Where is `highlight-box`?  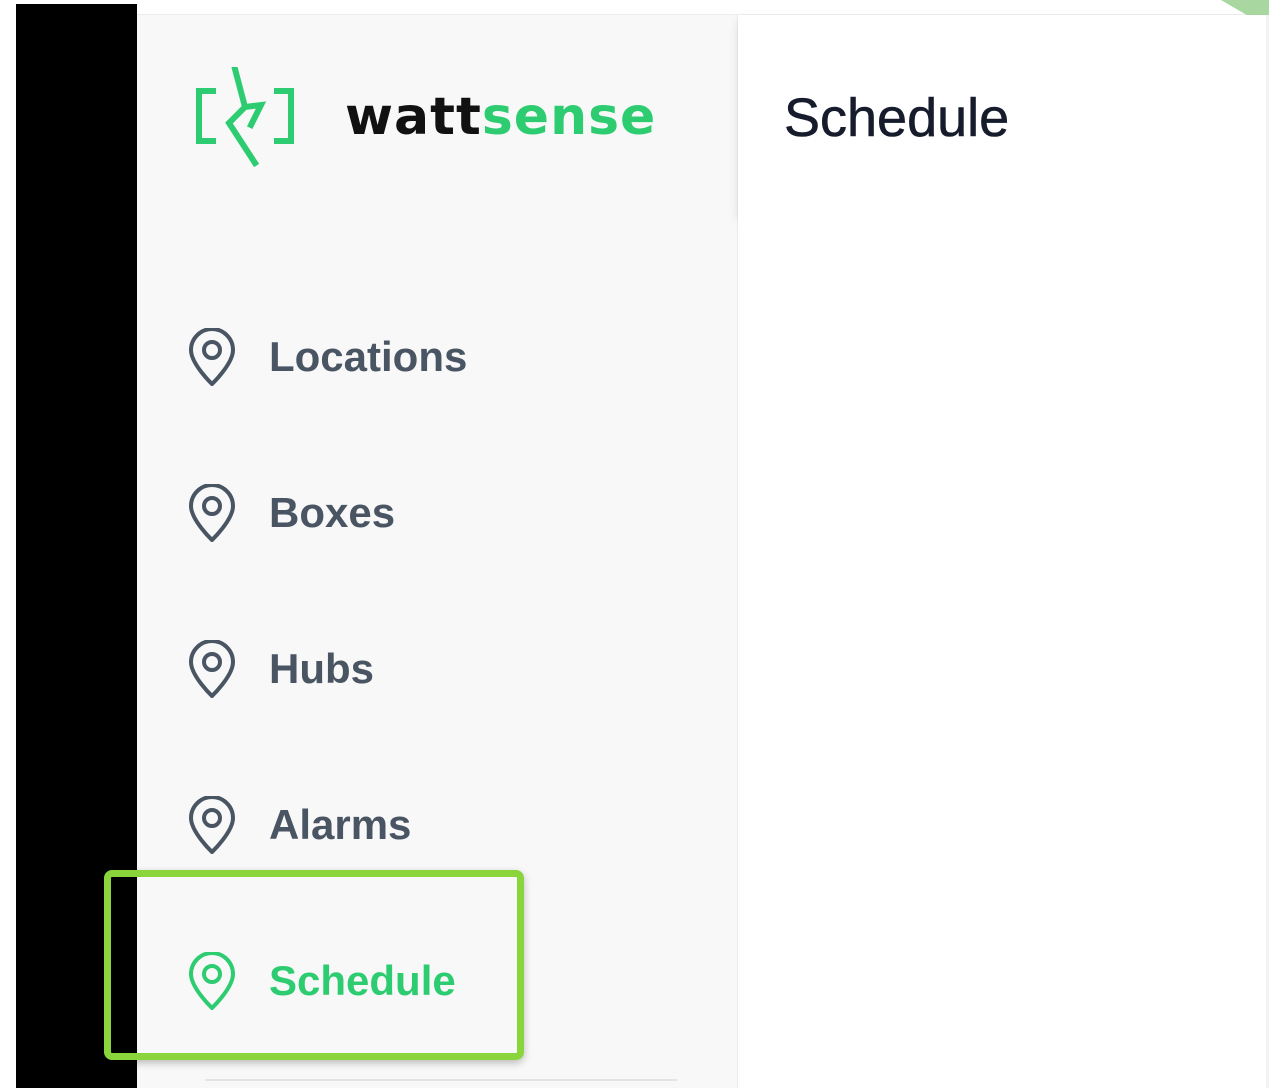 highlight-box is located at coordinates (314, 965).